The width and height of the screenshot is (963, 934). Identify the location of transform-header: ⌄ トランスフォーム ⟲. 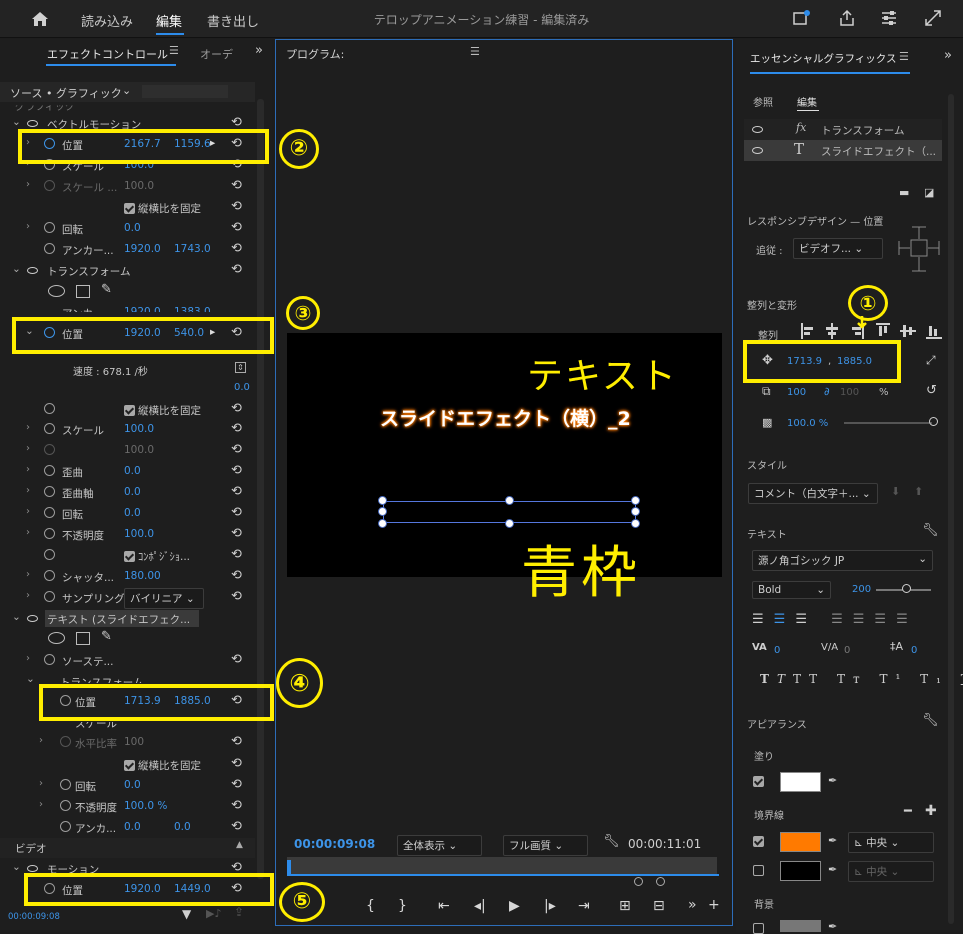
(127, 271).